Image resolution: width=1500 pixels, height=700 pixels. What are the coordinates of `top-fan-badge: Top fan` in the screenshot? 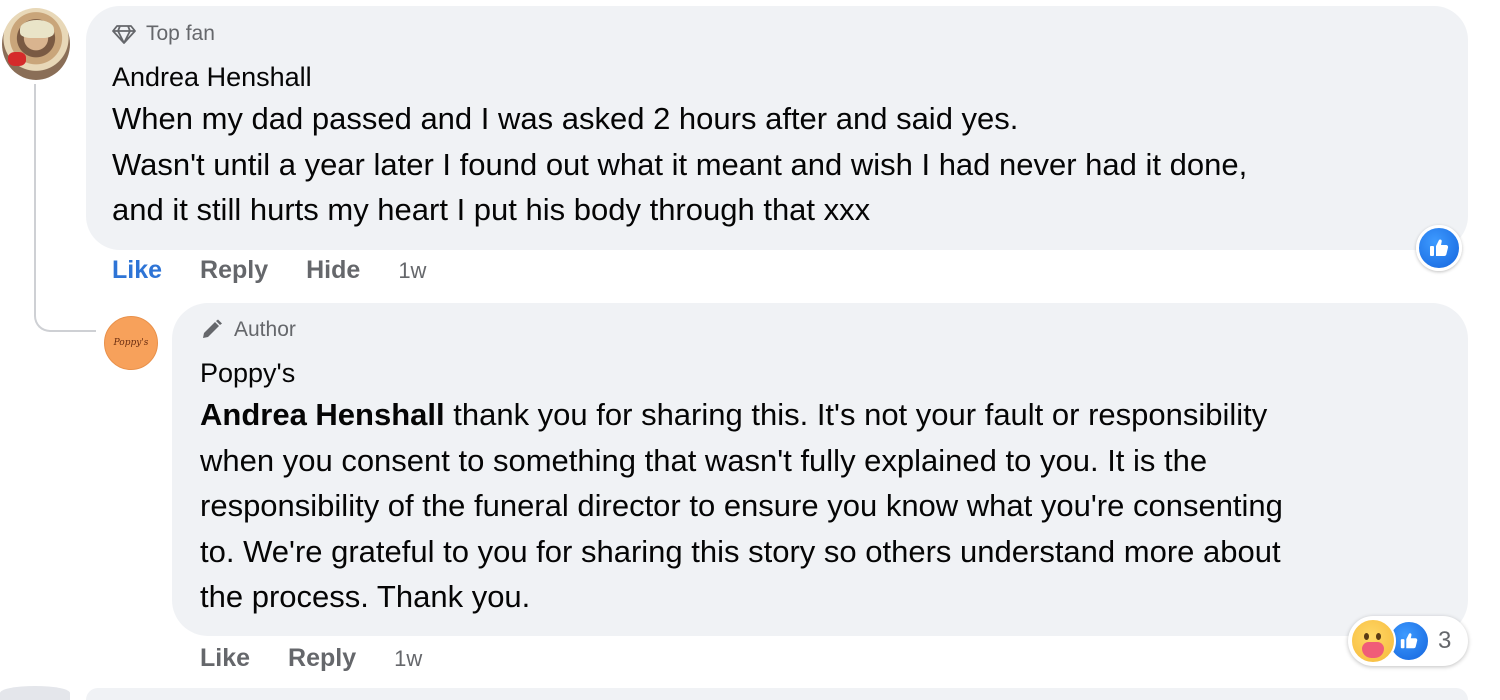 It's located at (163, 34).